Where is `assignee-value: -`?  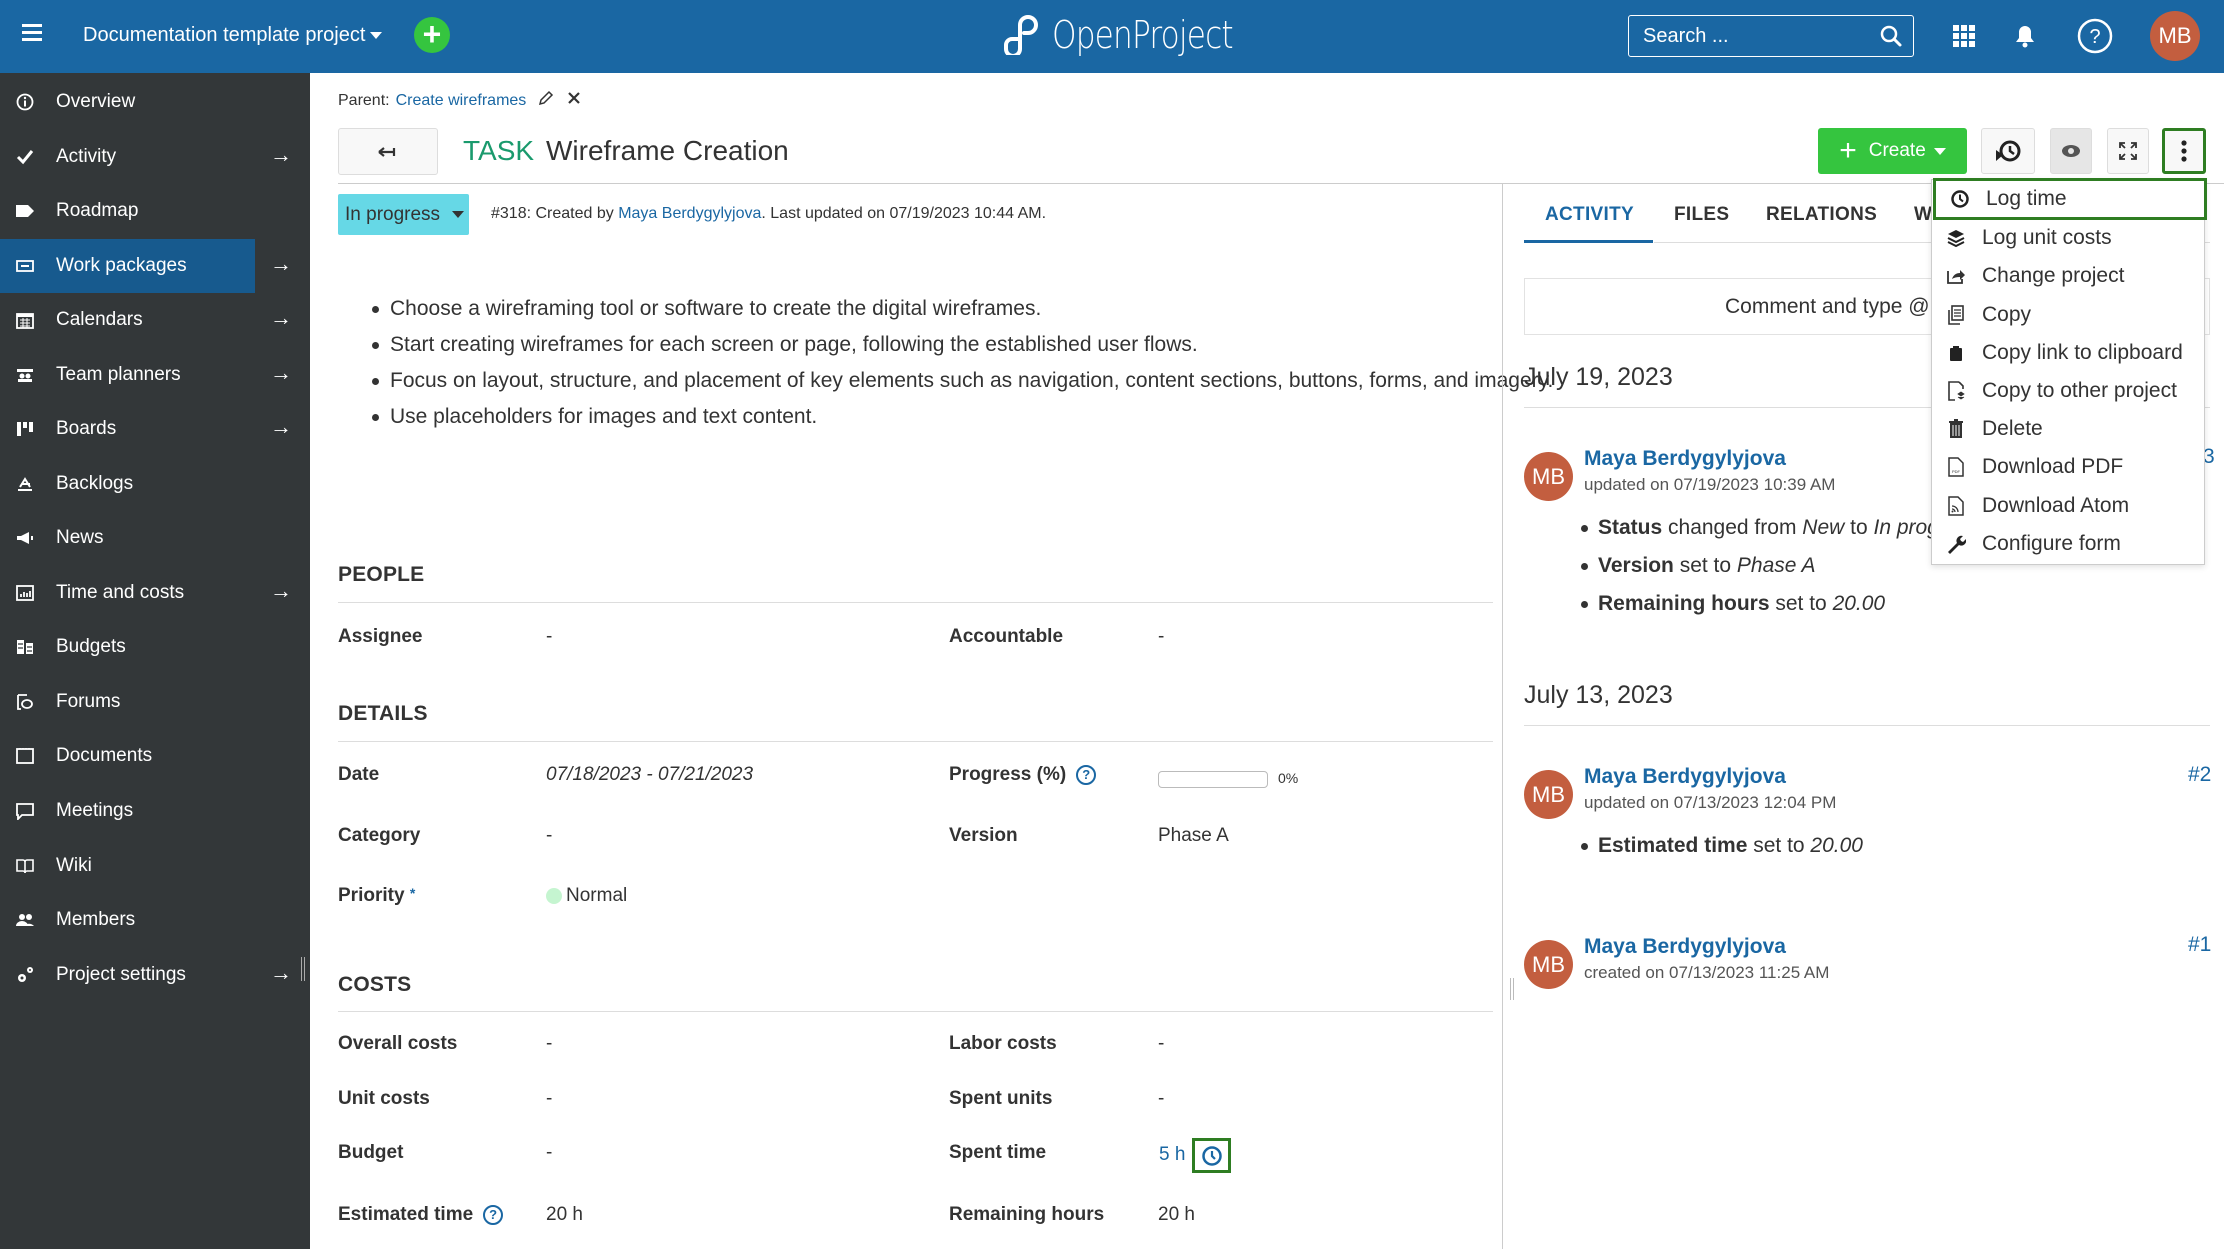 assignee-value: - is located at coordinates (549, 637).